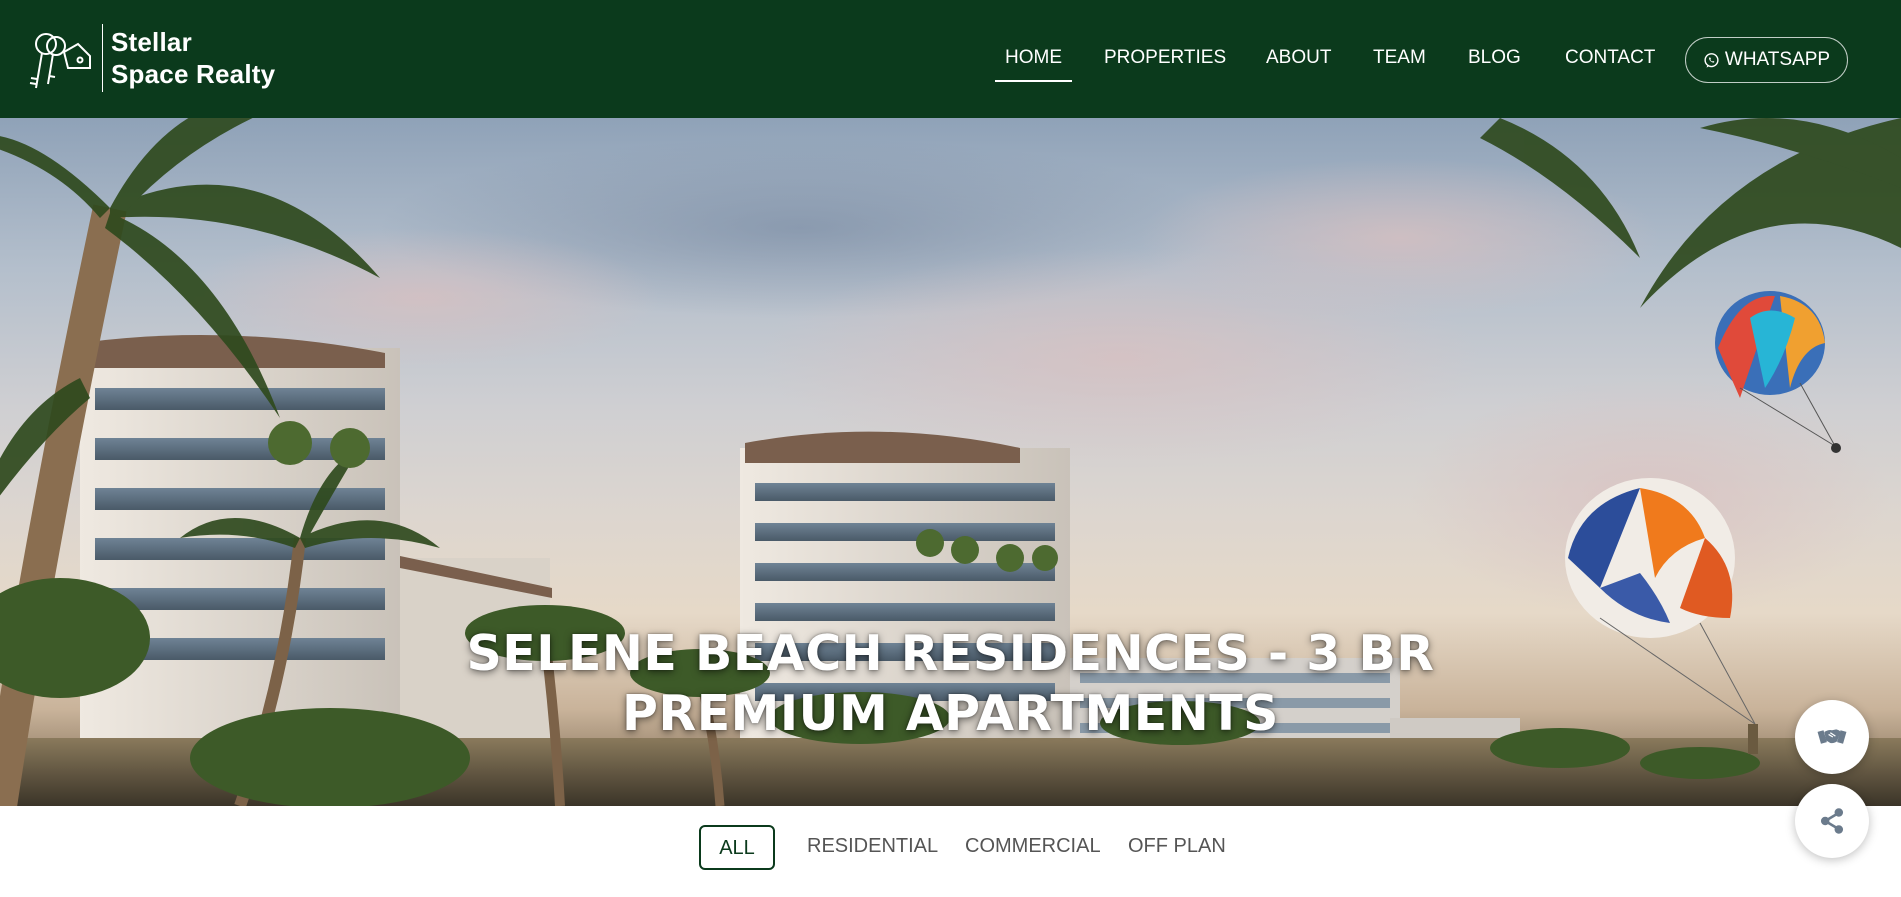 Image resolution: width=1901 pixels, height=897 pixels. Describe the element at coordinates (737, 847) in the screenshot. I see `filter-tab-all: ALL` at that location.